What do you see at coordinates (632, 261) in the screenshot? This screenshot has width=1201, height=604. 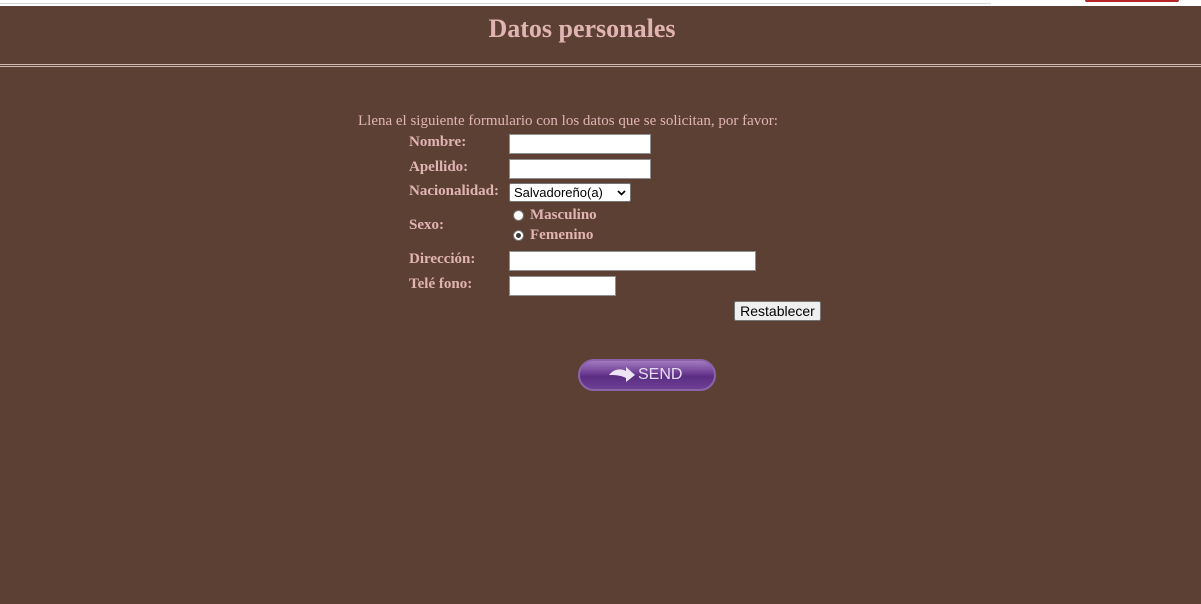 I see `direccion-field` at bounding box center [632, 261].